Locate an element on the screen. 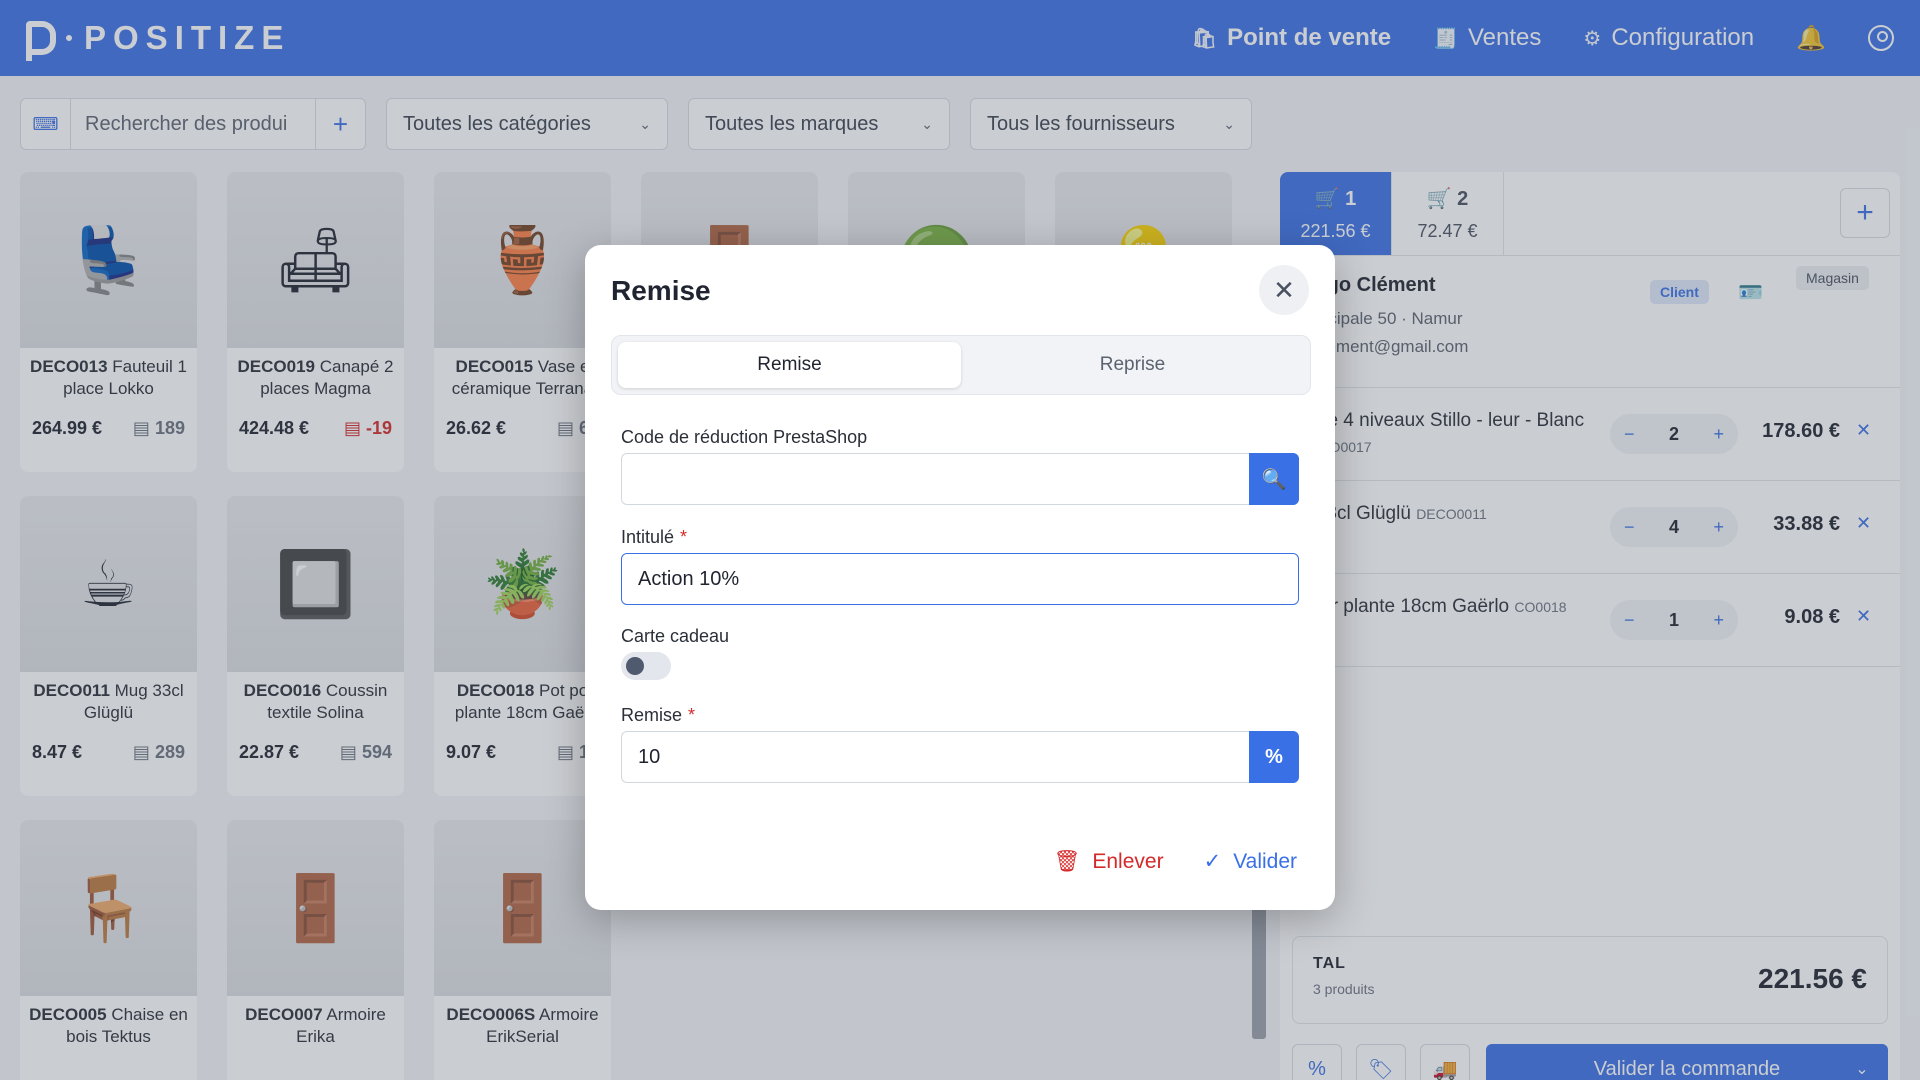 This screenshot has height=1080, width=1920. discount-unit-button: % is located at coordinates (1274, 757).